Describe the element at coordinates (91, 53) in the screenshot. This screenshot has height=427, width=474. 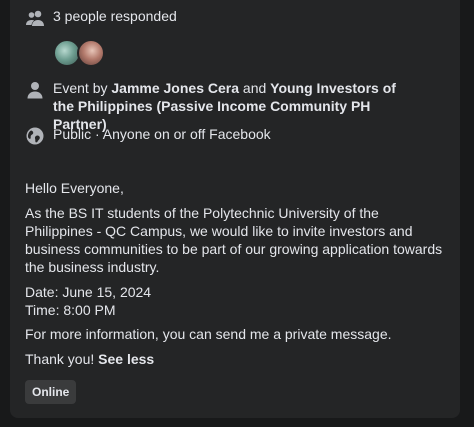
I see `avatar` at that location.